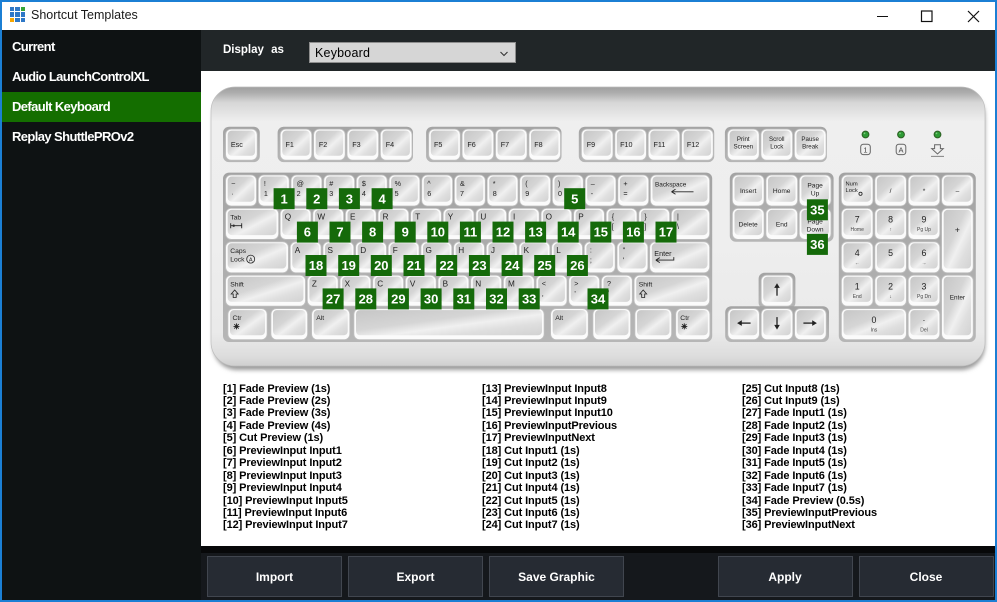  What do you see at coordinates (512, 265) in the screenshot?
I see `svg-text: 24` at bounding box center [512, 265].